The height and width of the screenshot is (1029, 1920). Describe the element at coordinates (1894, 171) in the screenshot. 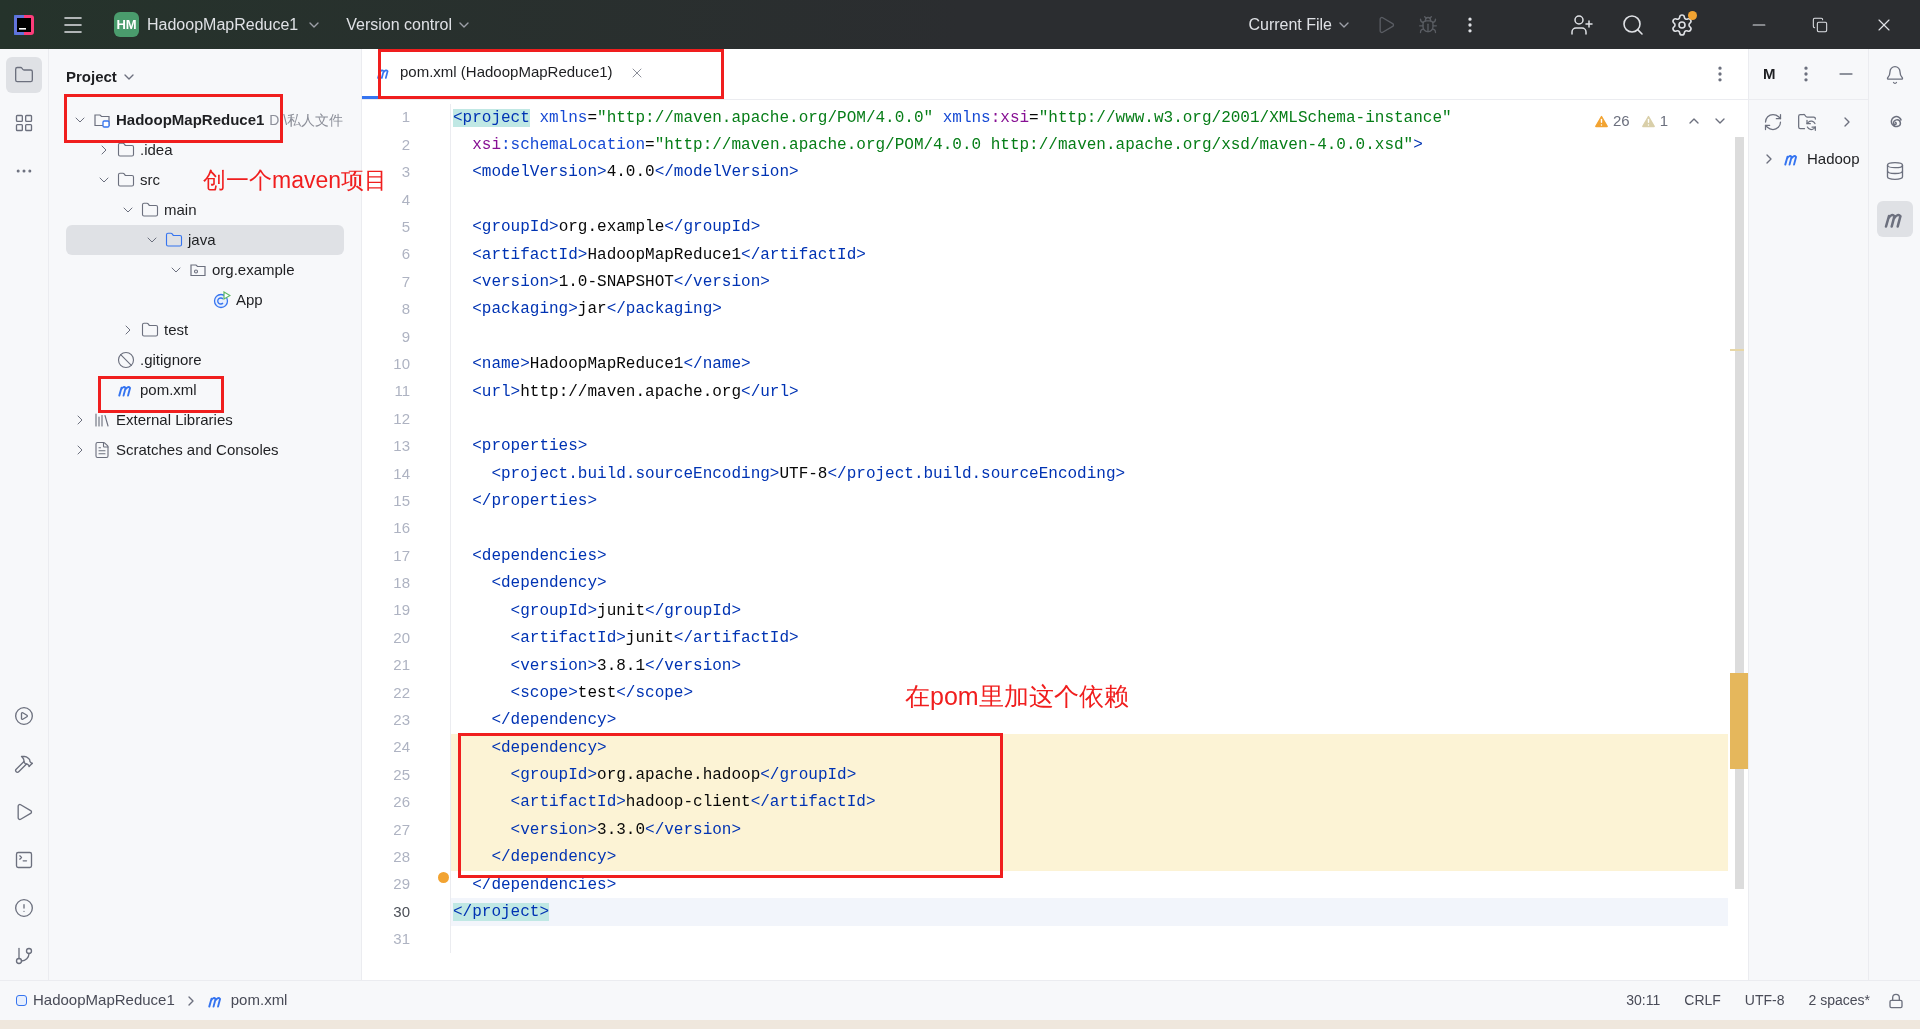

I see `database-icon` at that location.